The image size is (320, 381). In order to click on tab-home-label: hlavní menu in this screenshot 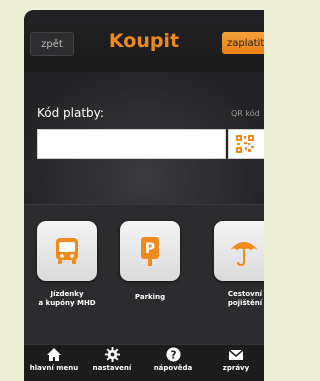, I will do `click(54, 368)`.